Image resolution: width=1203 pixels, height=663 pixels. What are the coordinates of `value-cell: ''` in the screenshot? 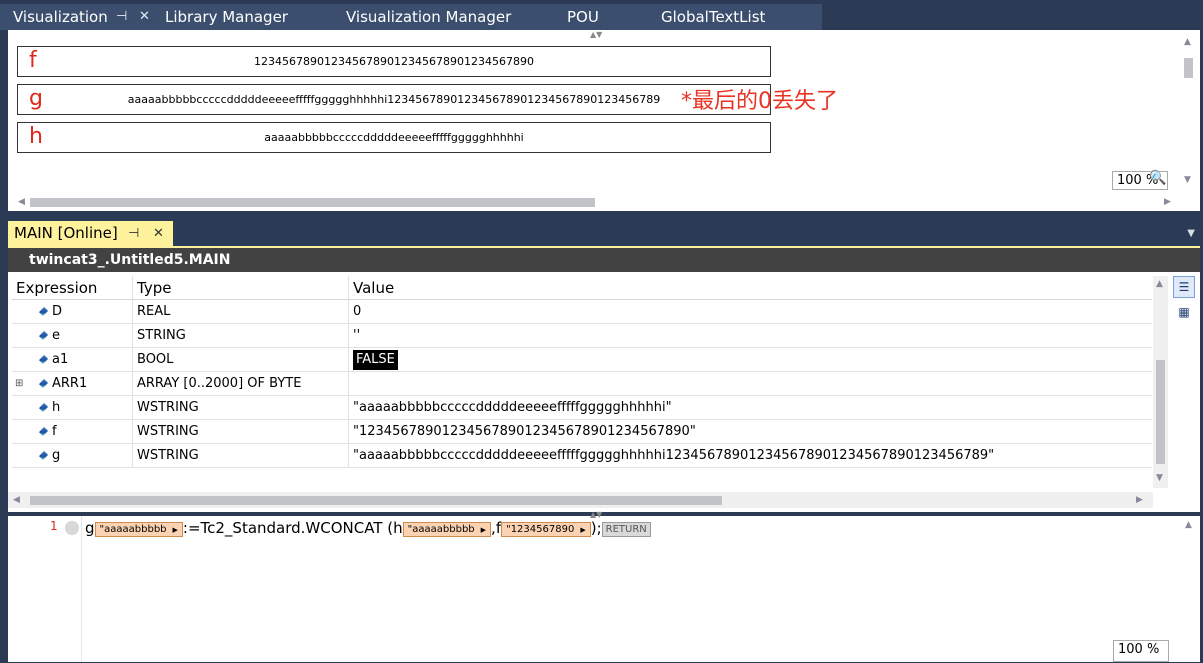 It's located at (750, 336).